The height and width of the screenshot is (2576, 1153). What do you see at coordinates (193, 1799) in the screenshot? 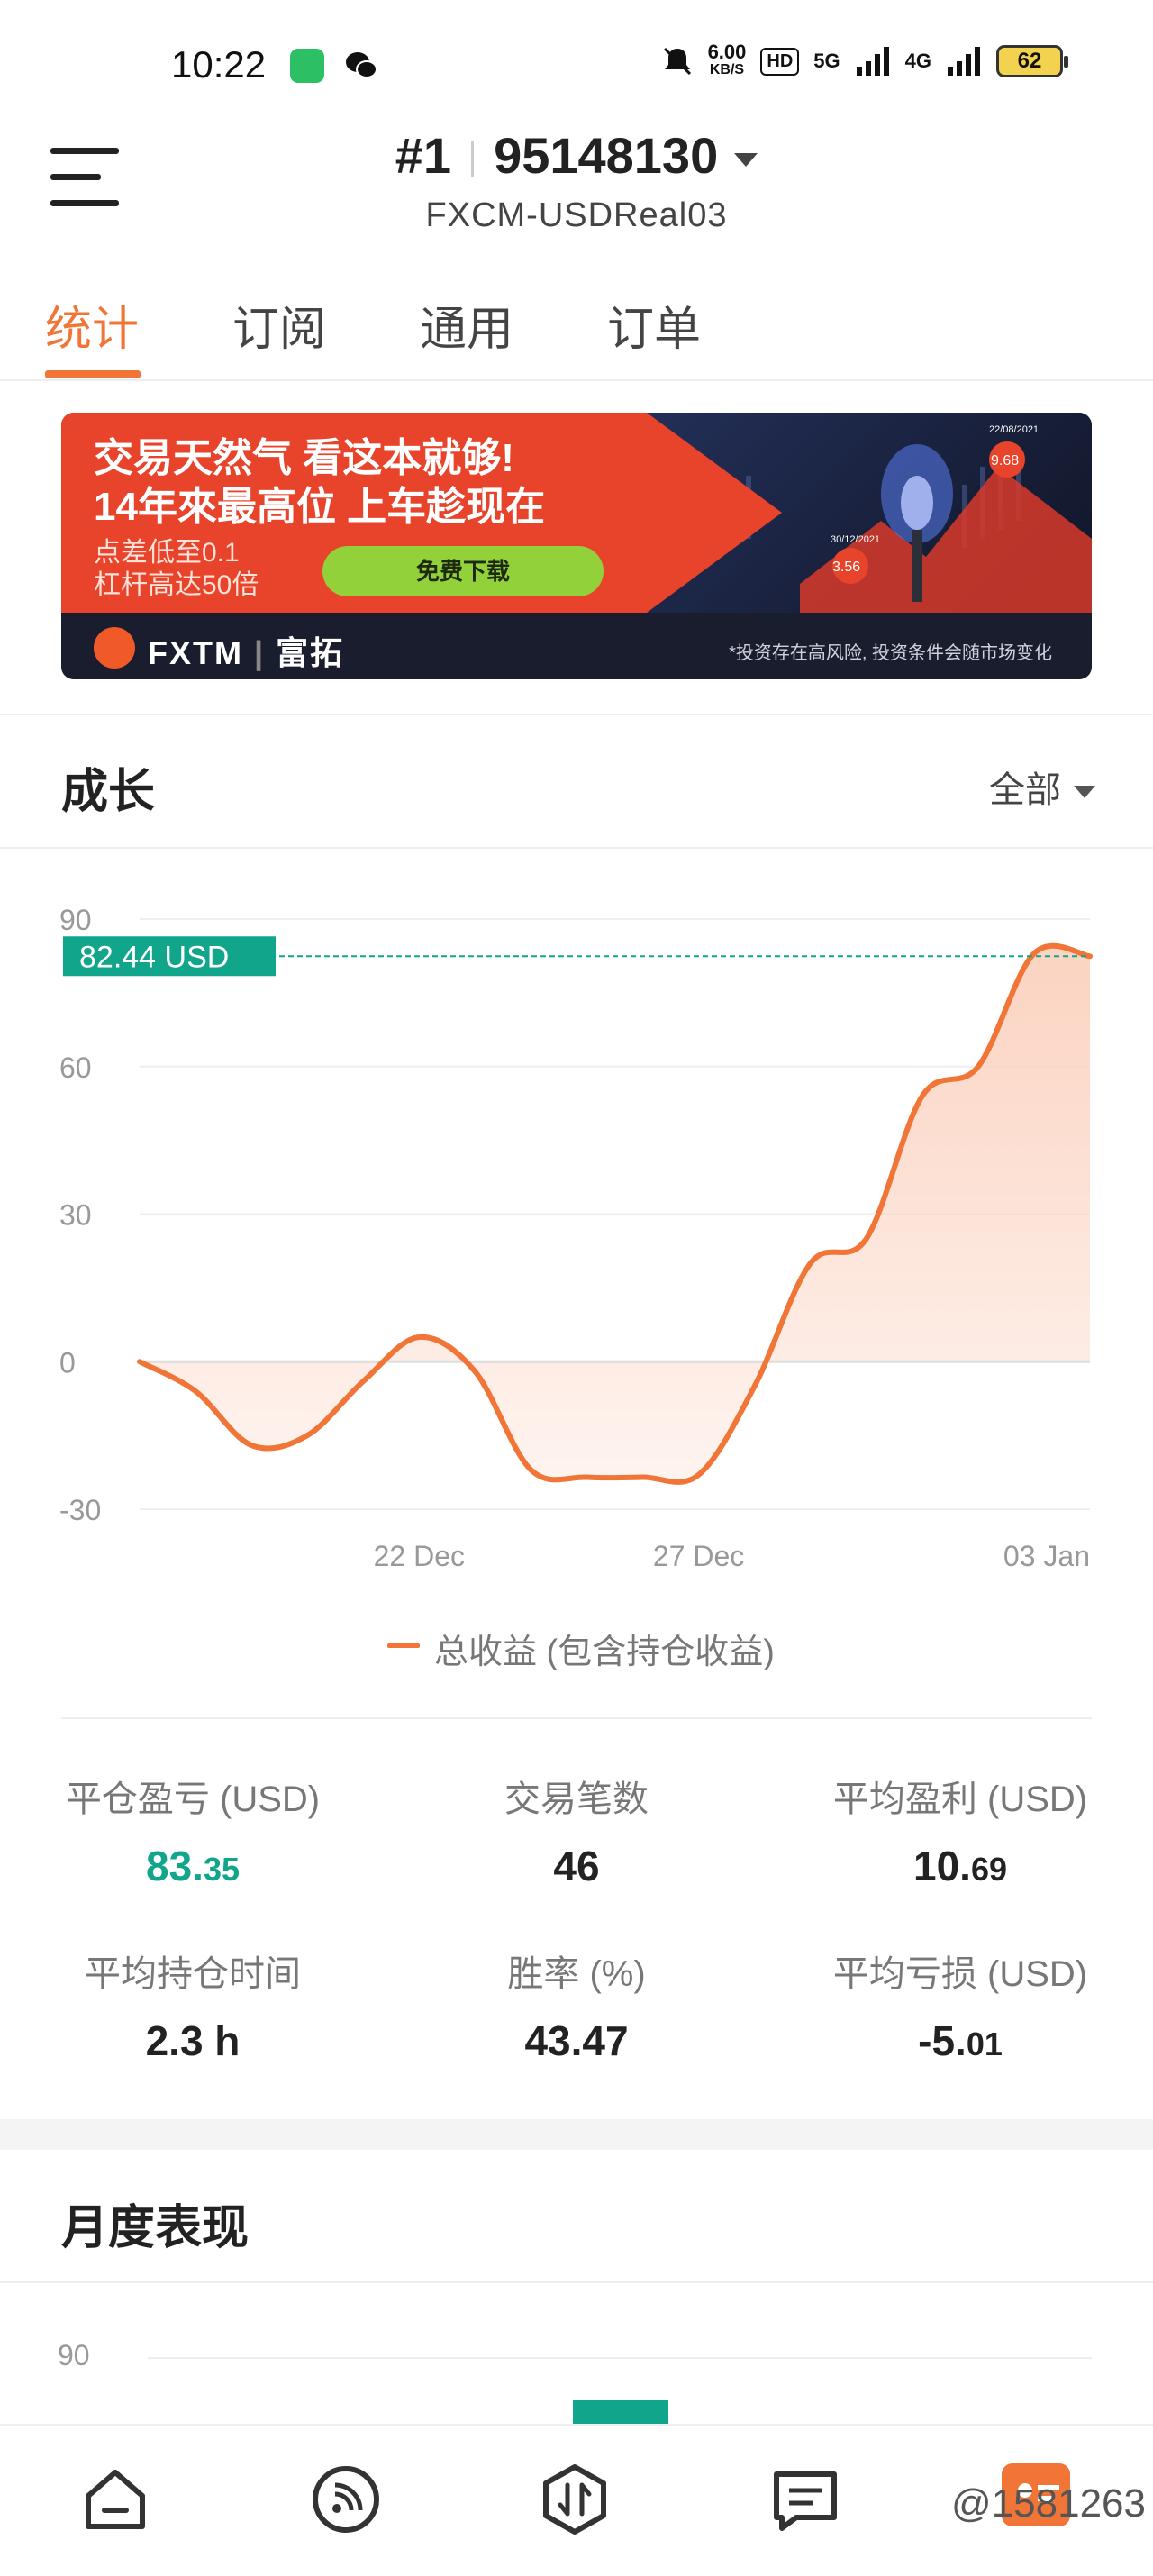
I see `stat-label: 平仓盈亏 (USD)` at bounding box center [193, 1799].